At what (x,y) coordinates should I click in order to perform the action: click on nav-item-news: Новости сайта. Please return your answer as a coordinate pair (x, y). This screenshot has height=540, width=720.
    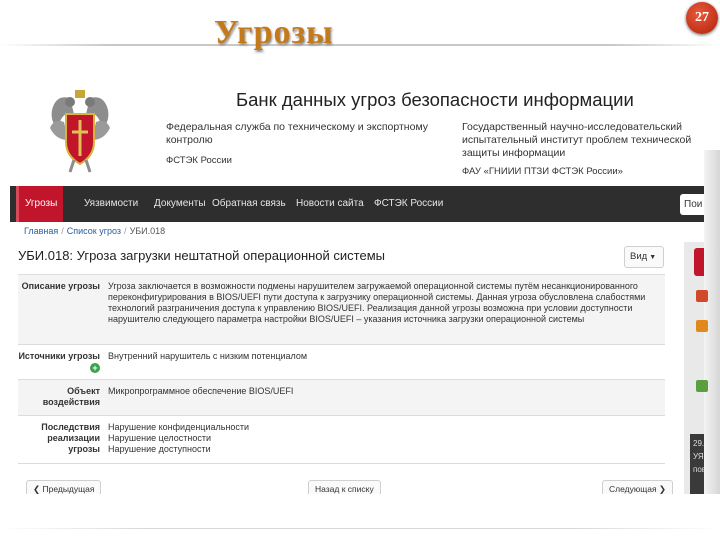
    Looking at the image, I should click on (330, 204).